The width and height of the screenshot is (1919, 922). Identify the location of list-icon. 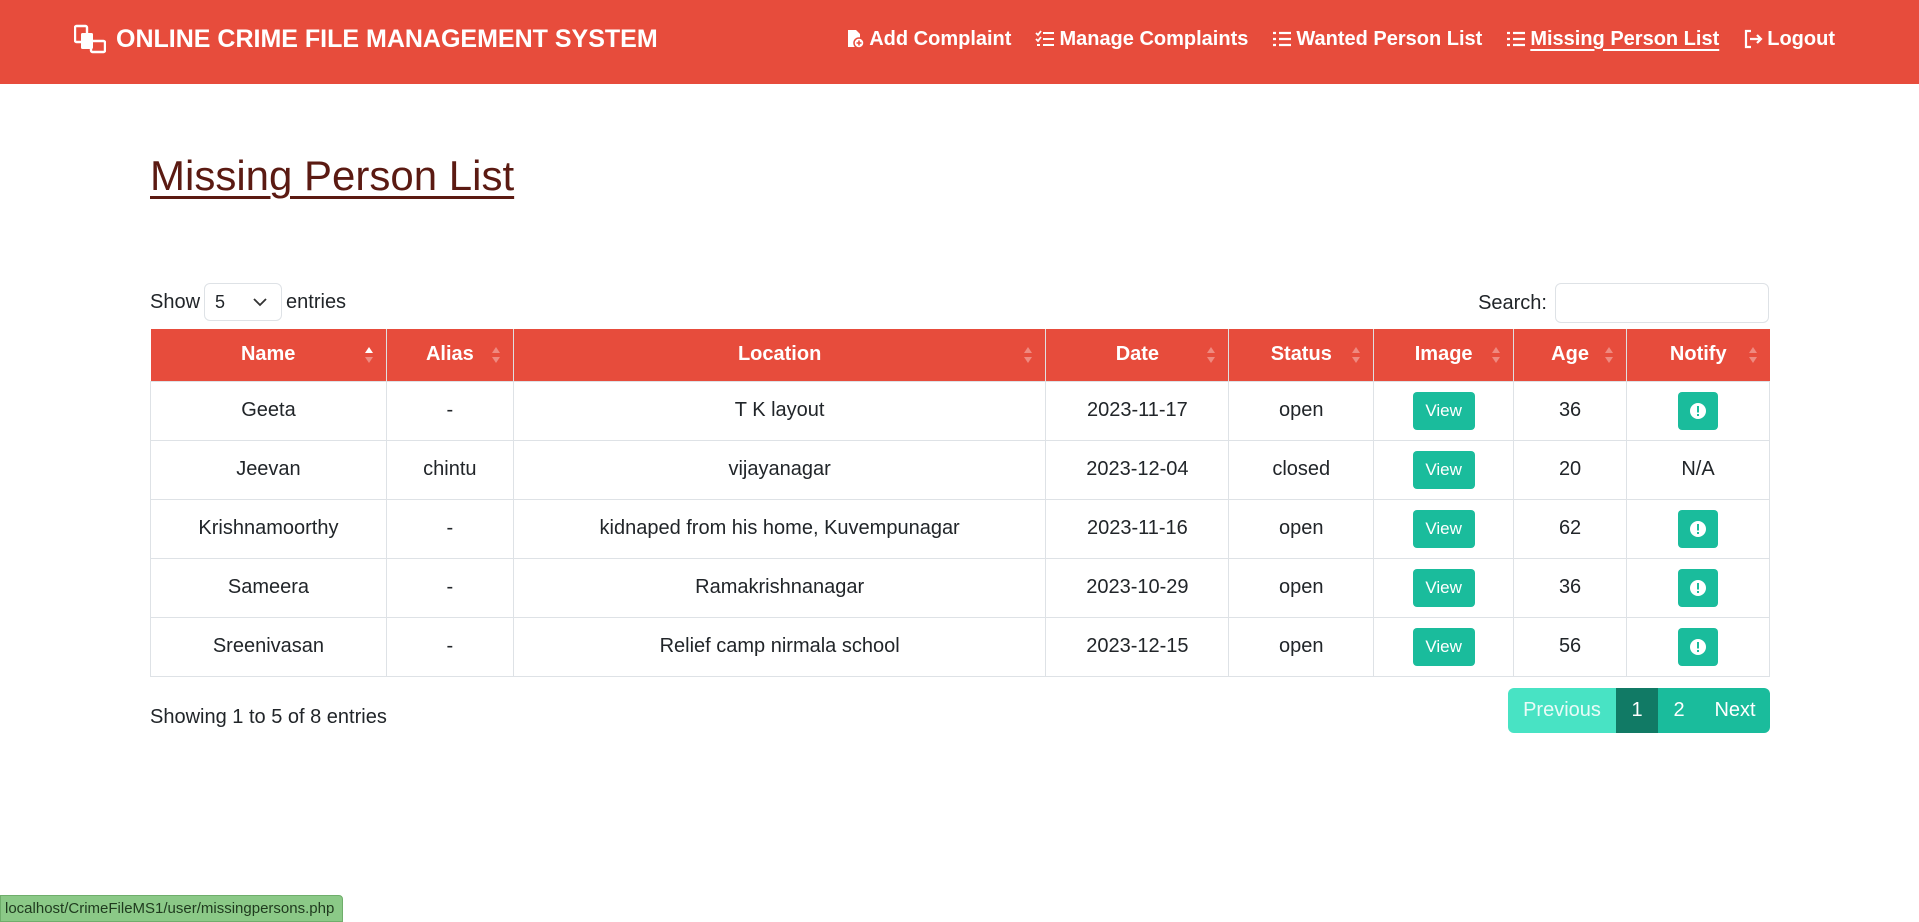
(1516, 39).